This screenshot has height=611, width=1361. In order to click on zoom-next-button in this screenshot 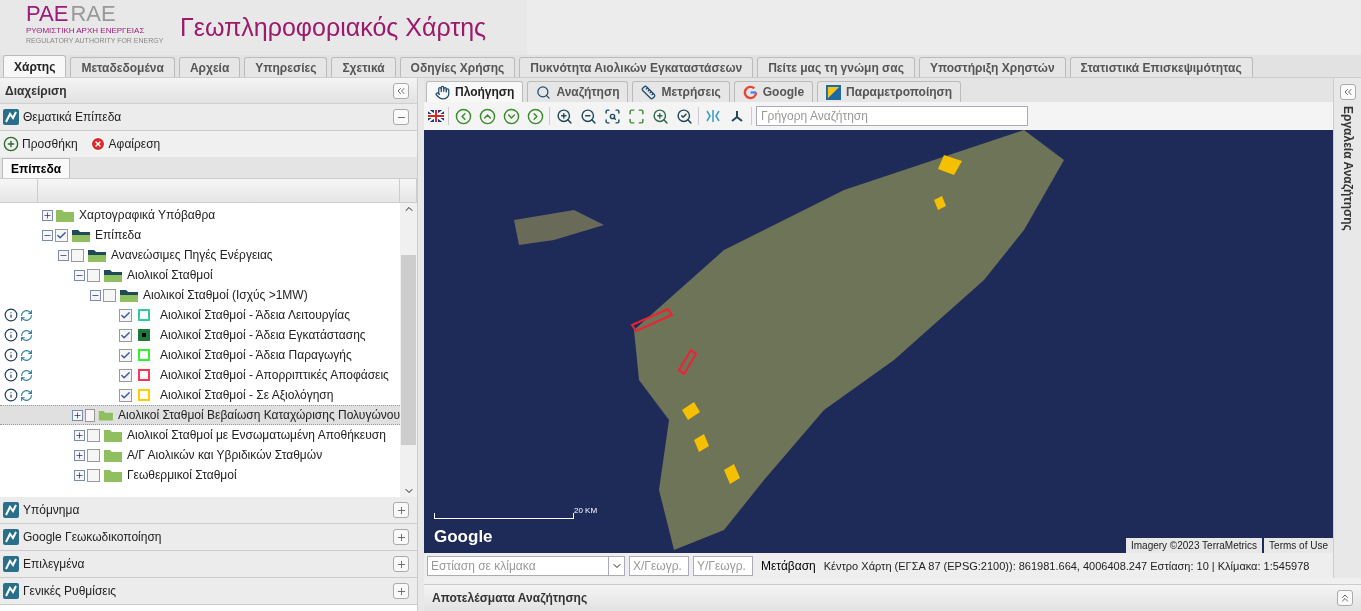, I will do `click(684, 116)`.